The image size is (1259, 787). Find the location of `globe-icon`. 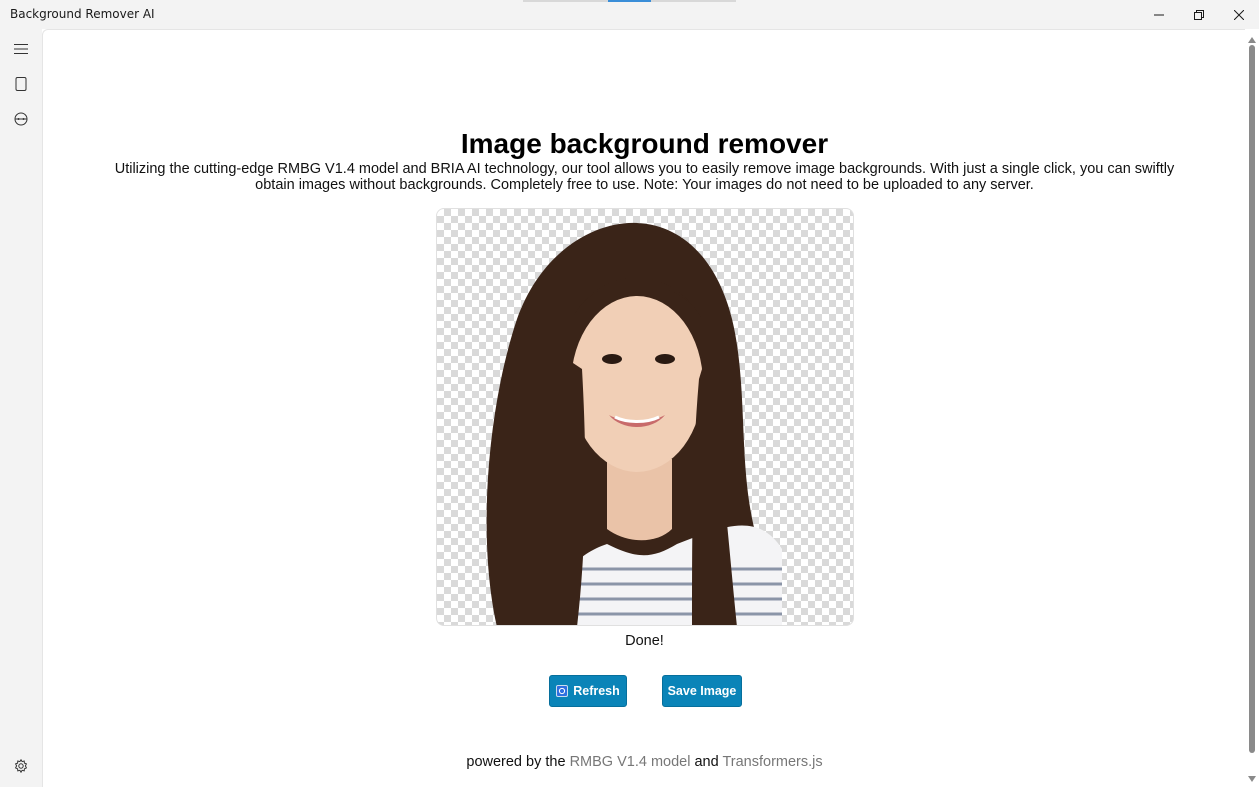

globe-icon is located at coordinates (21, 119).